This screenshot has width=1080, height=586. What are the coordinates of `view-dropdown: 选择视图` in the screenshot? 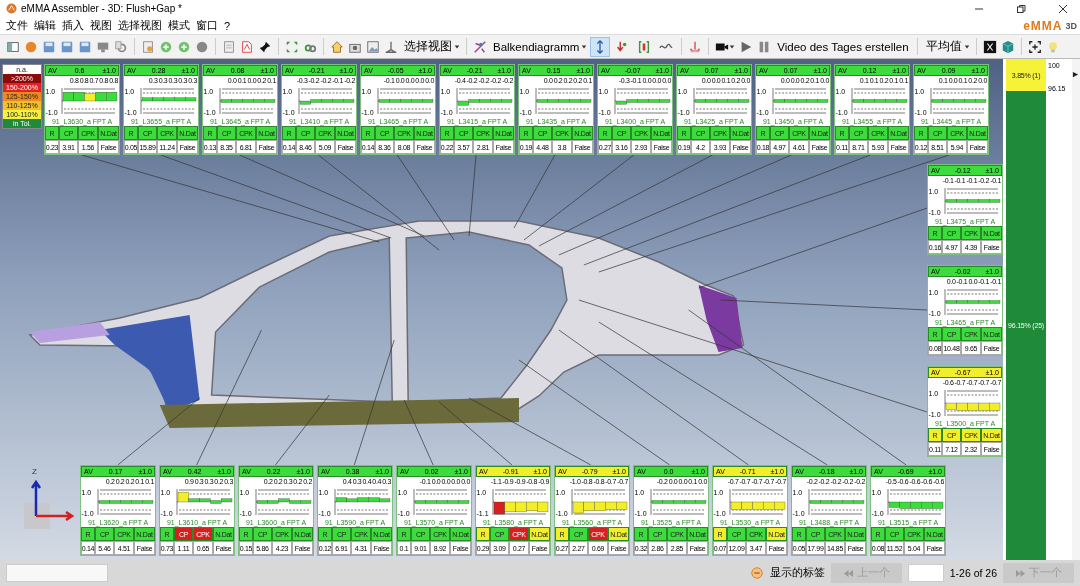 It's located at (428, 46).